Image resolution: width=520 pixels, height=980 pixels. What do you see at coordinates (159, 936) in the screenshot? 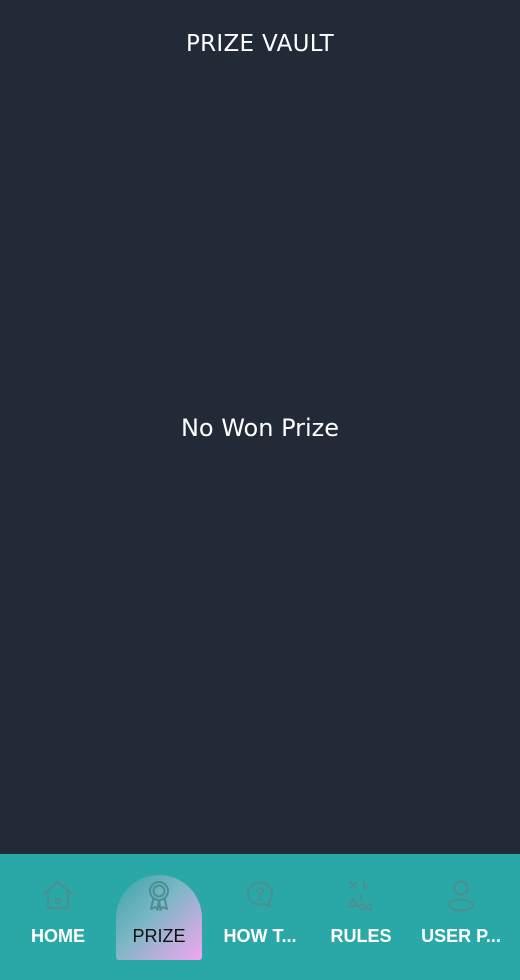
I see `nav-label-prize: PRIZE` at bounding box center [159, 936].